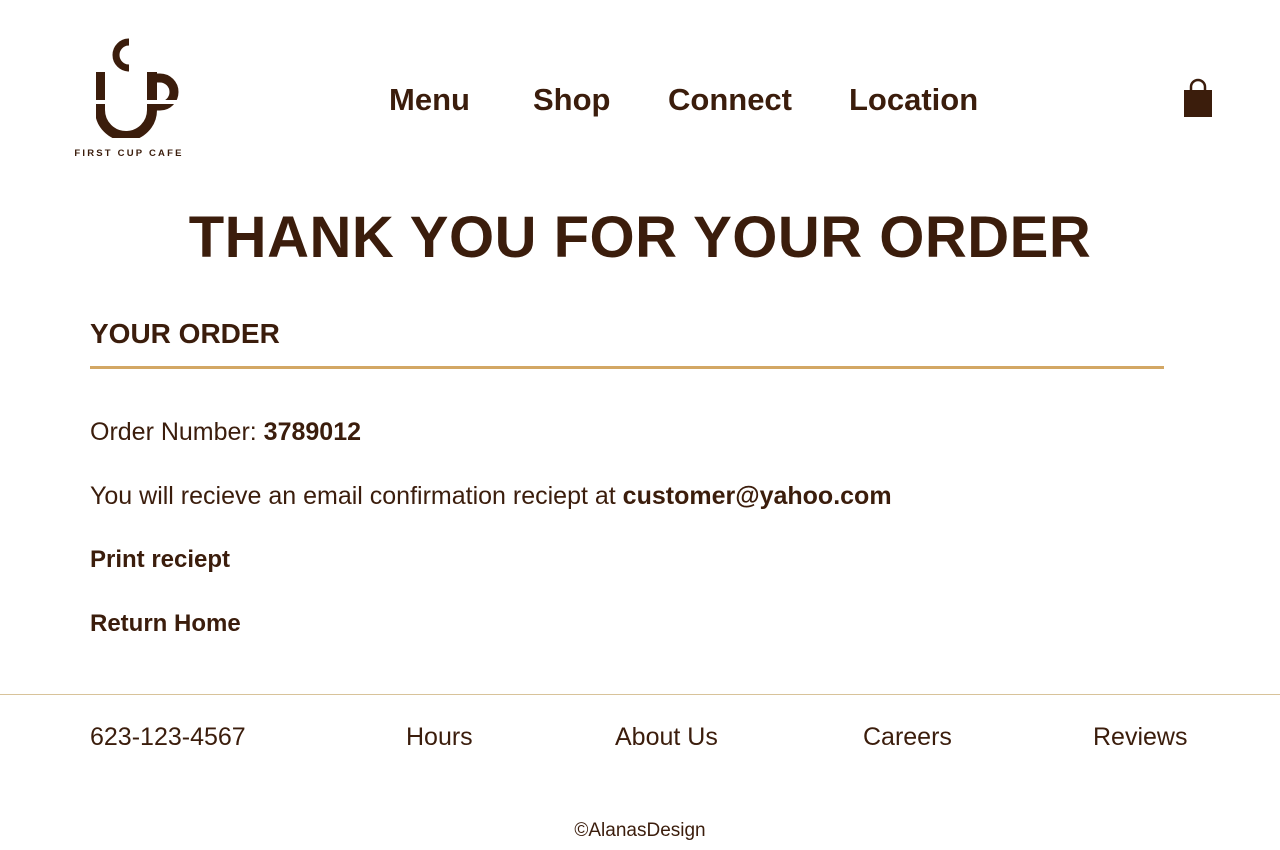 The image size is (1280, 850). What do you see at coordinates (757, 496) in the screenshot?
I see `email-address: customer@yahoo.com` at bounding box center [757, 496].